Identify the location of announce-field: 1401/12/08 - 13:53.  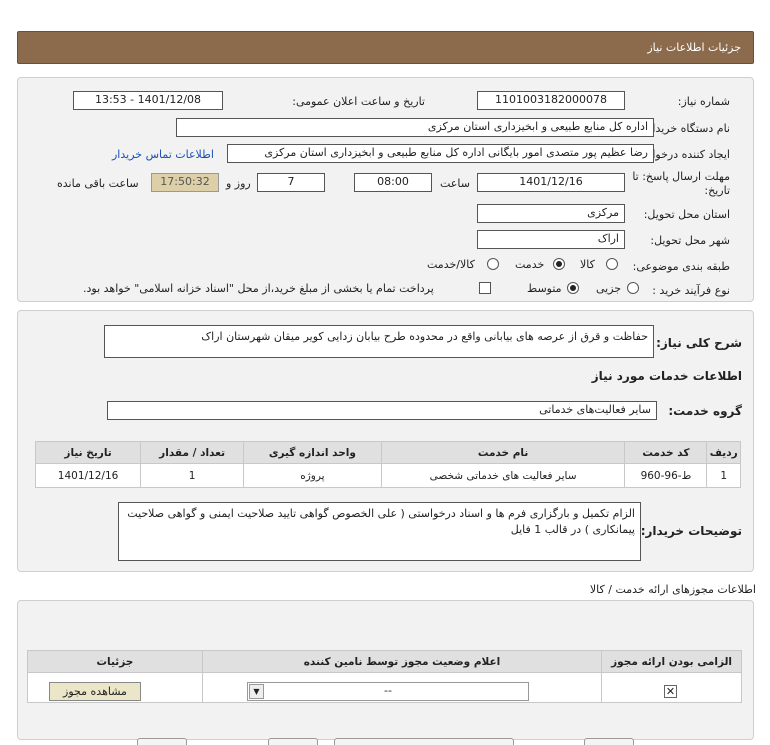
(148, 100).